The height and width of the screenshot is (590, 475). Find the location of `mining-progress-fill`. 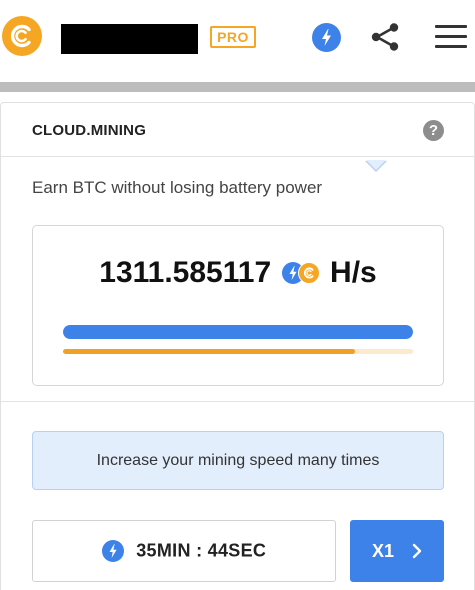

mining-progress-fill is located at coordinates (238, 332).